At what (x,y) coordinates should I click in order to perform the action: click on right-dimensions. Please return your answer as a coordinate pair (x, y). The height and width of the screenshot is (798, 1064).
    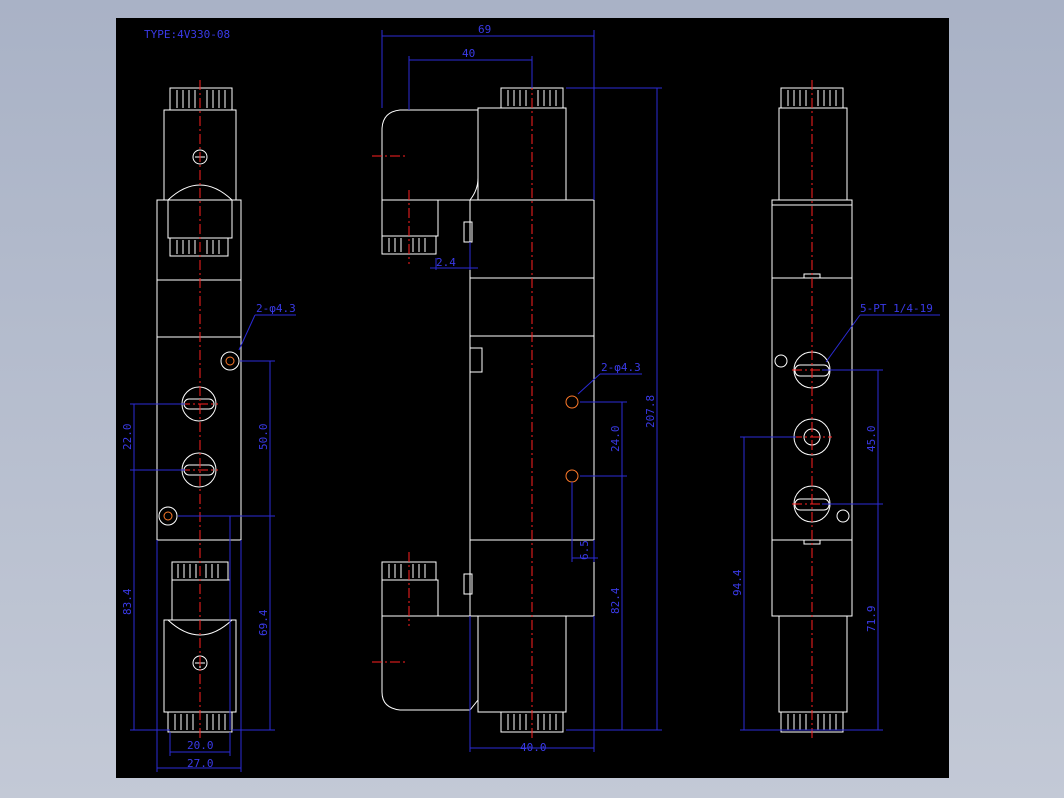
    Looking at the image, I should click on (840, 522).